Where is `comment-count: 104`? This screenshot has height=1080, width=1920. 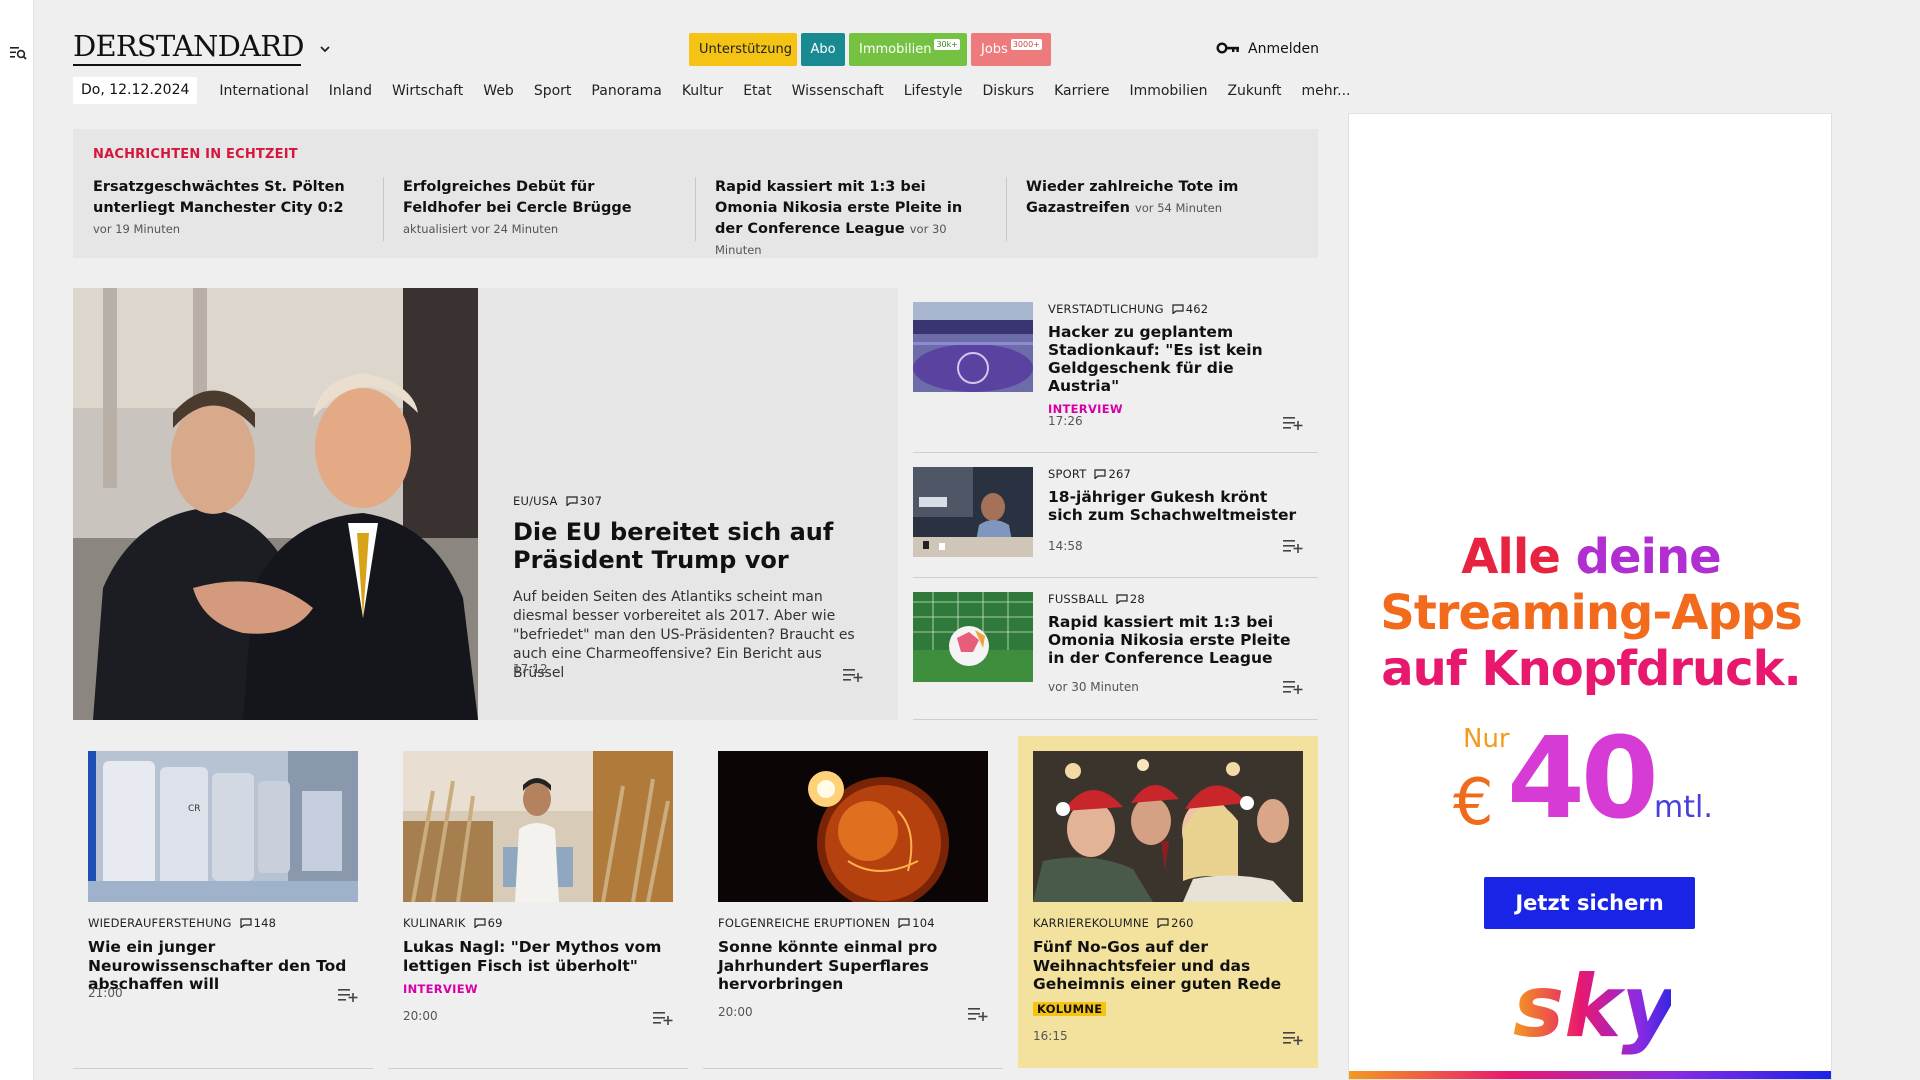
comment-count: 104 is located at coordinates (923, 923).